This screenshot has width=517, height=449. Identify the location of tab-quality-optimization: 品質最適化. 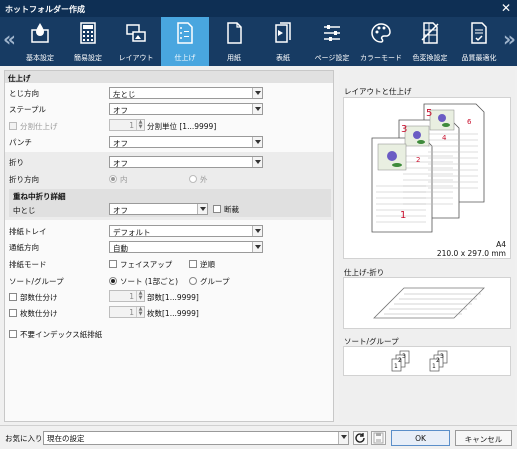
(479, 41).